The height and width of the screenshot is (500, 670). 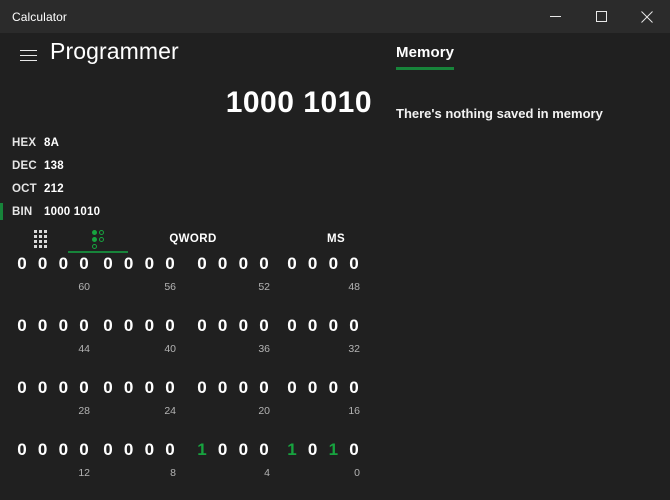 What do you see at coordinates (425, 57) in the screenshot?
I see `tab-memory: Memory` at bounding box center [425, 57].